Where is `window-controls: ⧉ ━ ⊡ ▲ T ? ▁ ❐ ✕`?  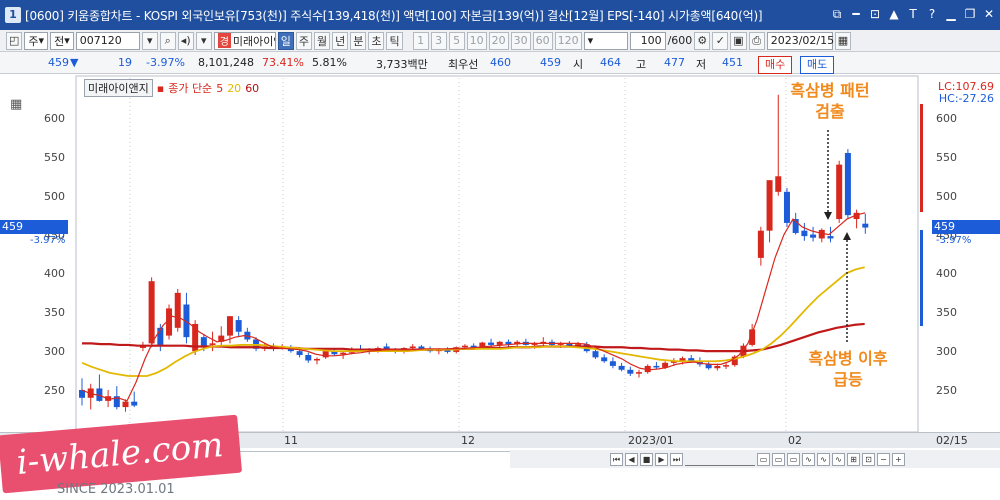
window-controls: ⧉ ━ ⊡ ▲ T ? ▁ ❐ ✕ is located at coordinates (913, 14).